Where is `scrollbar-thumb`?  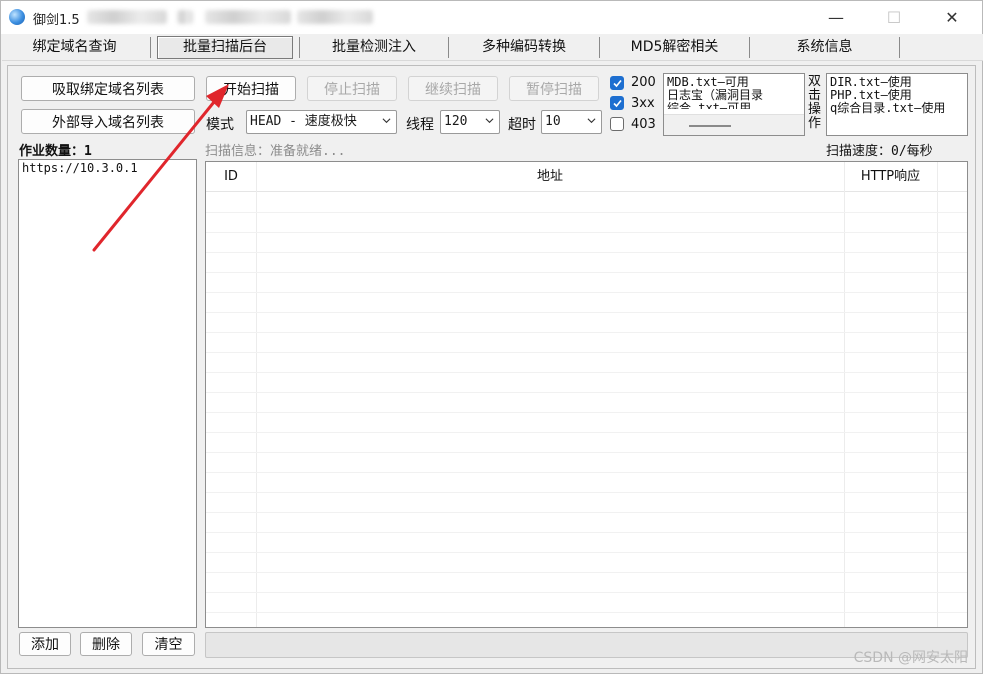
scrollbar-thumb is located at coordinates (710, 126).